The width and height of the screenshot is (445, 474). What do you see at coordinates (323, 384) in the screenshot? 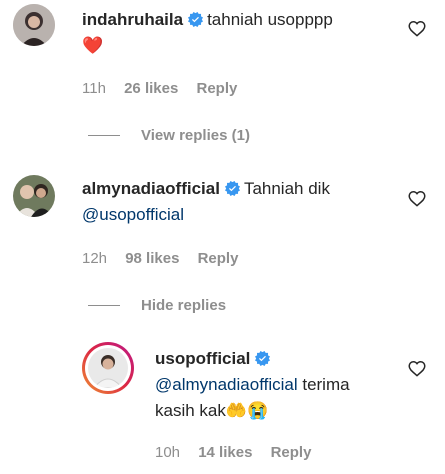
I see `reply-text: terima` at bounding box center [323, 384].